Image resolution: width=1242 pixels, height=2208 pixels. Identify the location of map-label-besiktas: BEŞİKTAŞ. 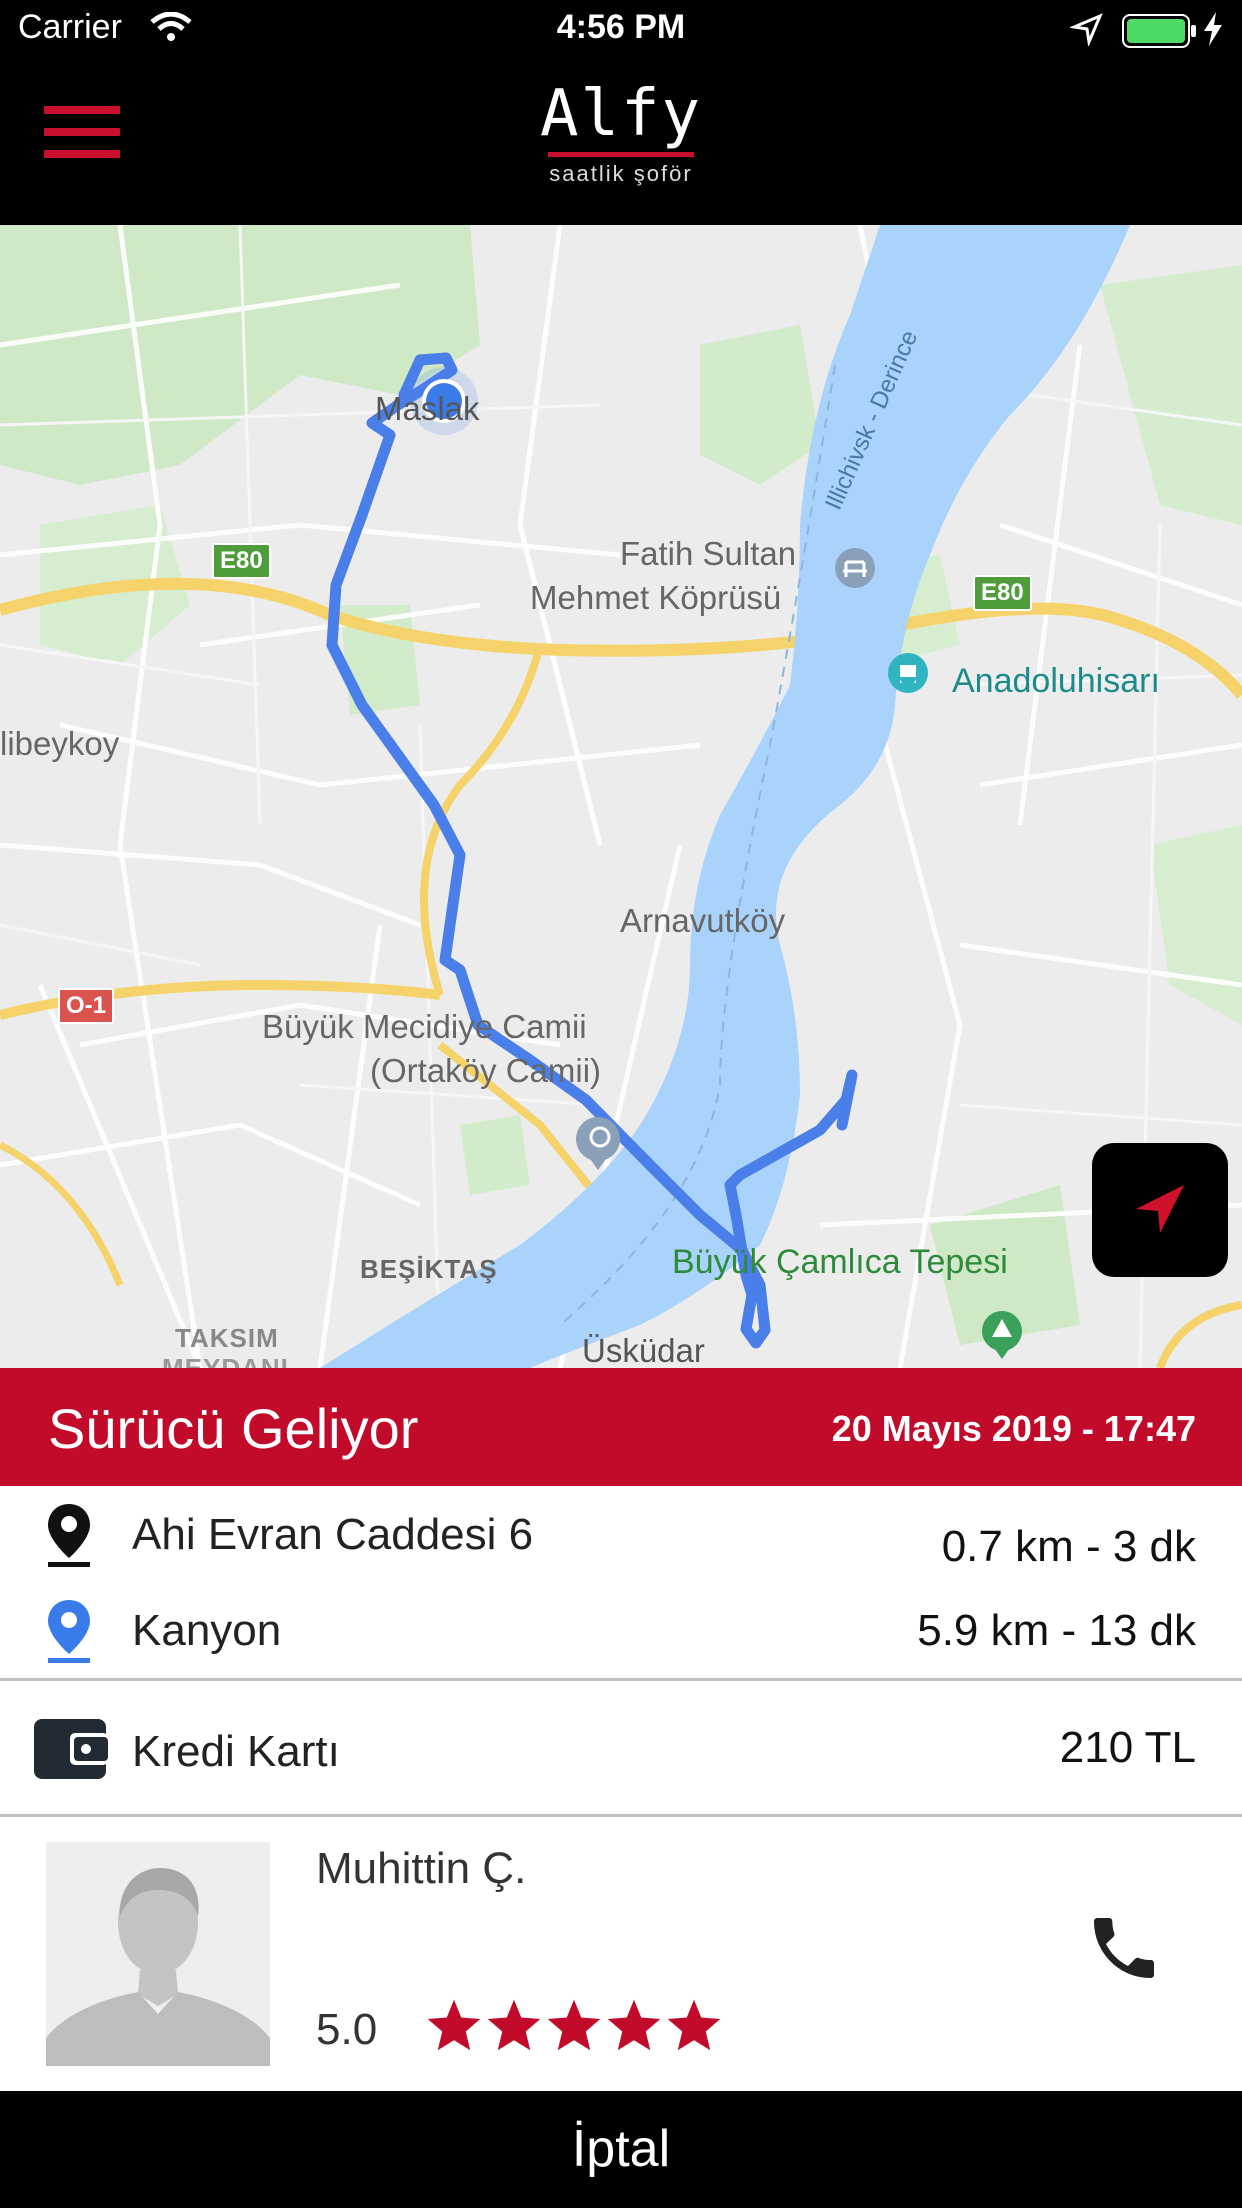
(429, 1269).